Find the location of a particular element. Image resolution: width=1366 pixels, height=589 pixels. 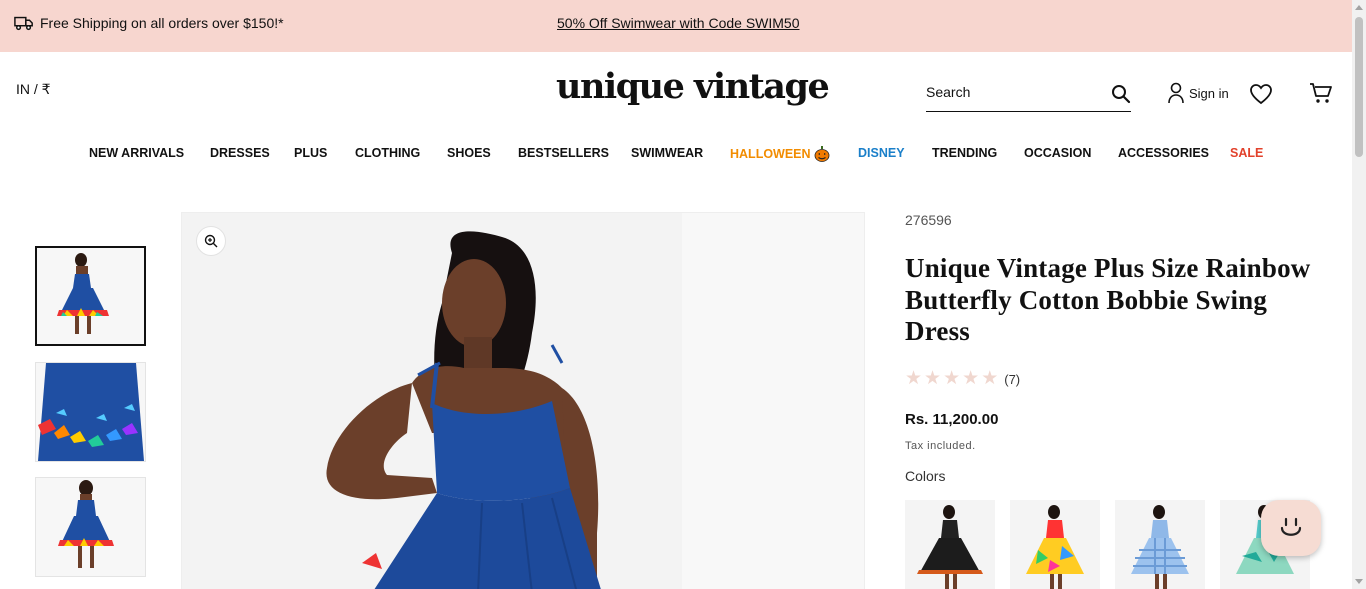

free-shipping-notice: Free Shipping on all orders over $150!* is located at coordinates (149, 23).